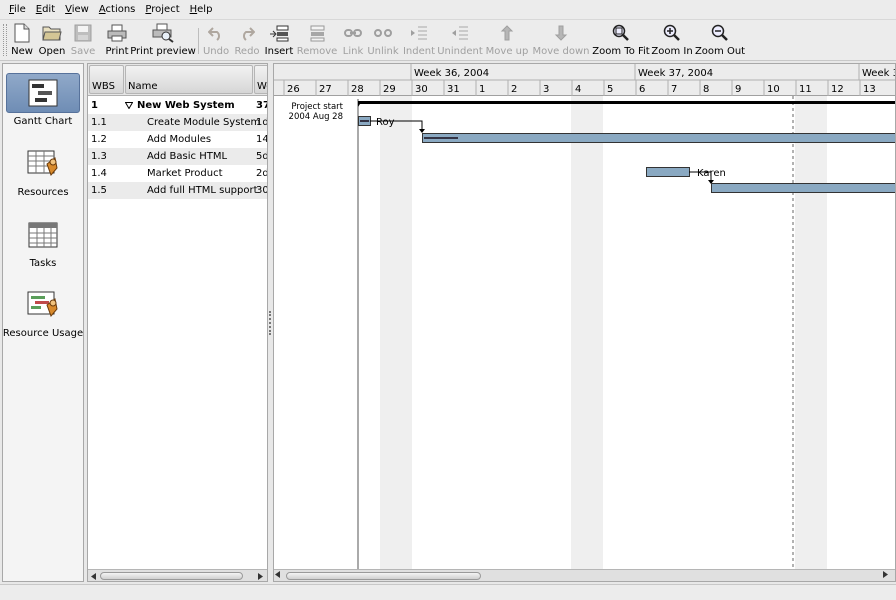 This screenshot has width=896, height=600. I want to click on remove-task-icon, so click(317, 33).